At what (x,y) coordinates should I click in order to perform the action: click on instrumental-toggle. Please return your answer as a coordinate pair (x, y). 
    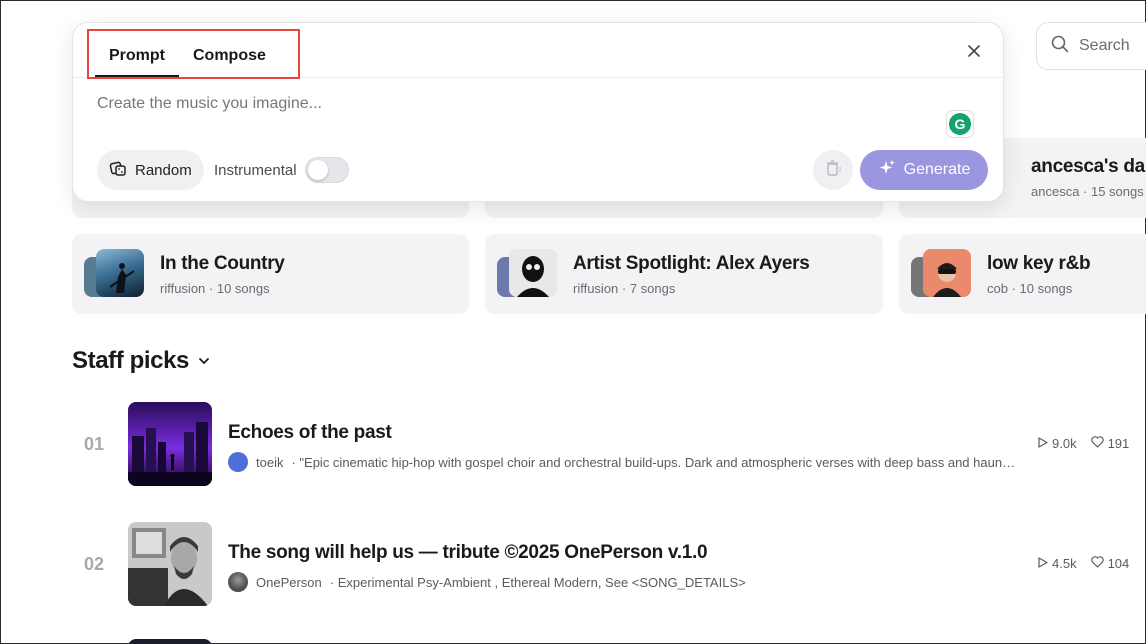
    Looking at the image, I should click on (327, 170).